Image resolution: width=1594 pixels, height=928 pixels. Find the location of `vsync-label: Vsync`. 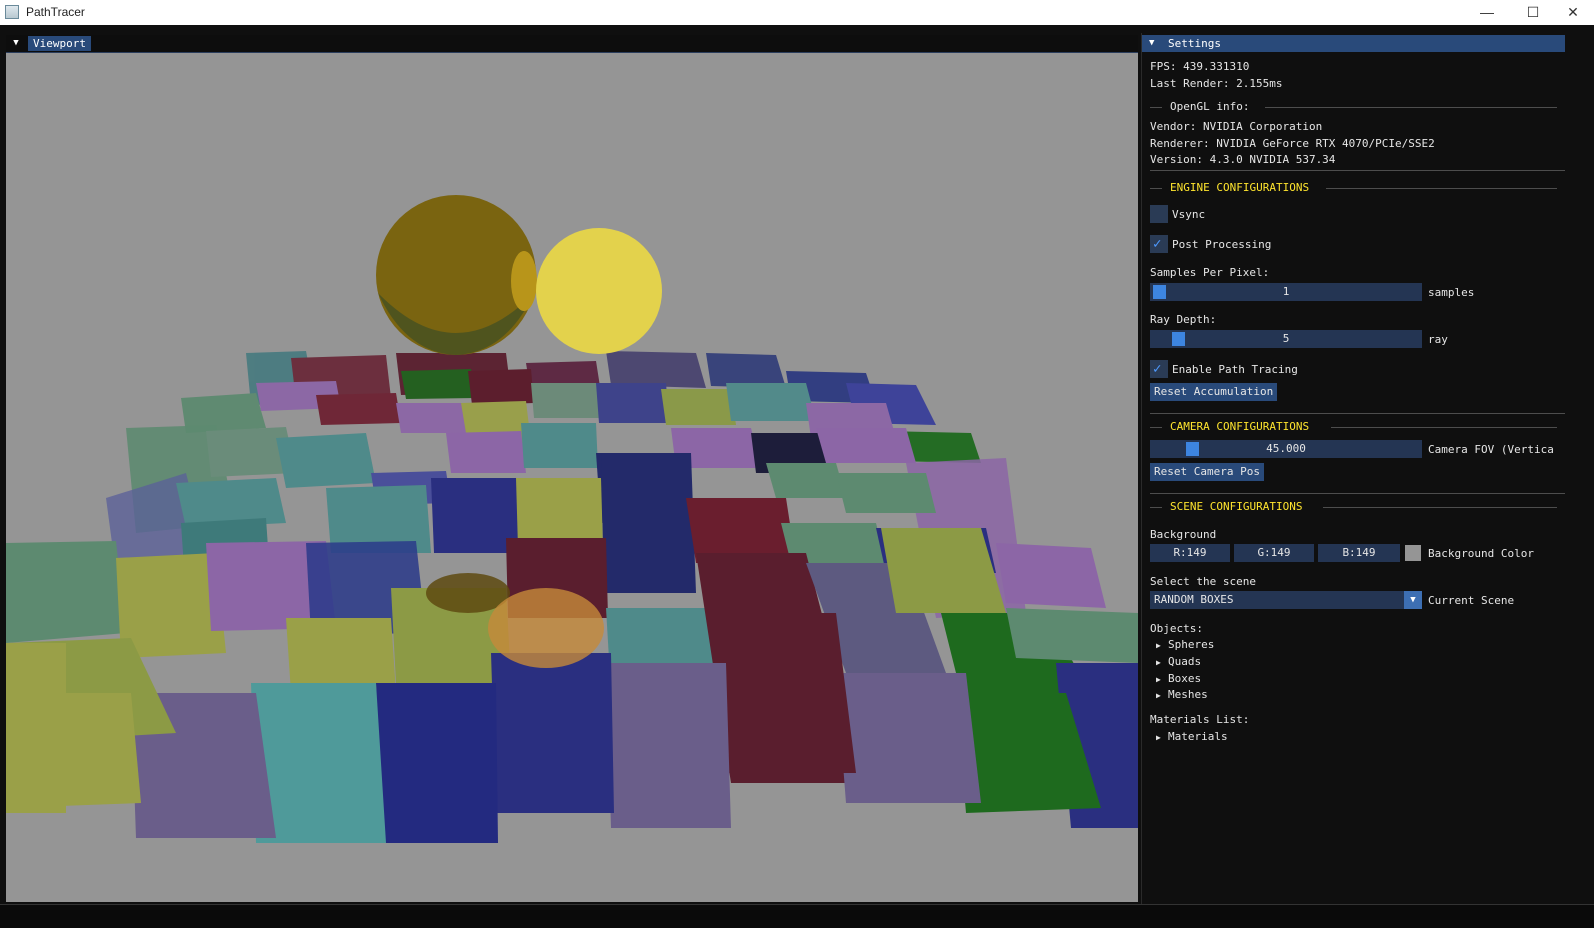

vsync-label: Vsync is located at coordinates (1189, 214).